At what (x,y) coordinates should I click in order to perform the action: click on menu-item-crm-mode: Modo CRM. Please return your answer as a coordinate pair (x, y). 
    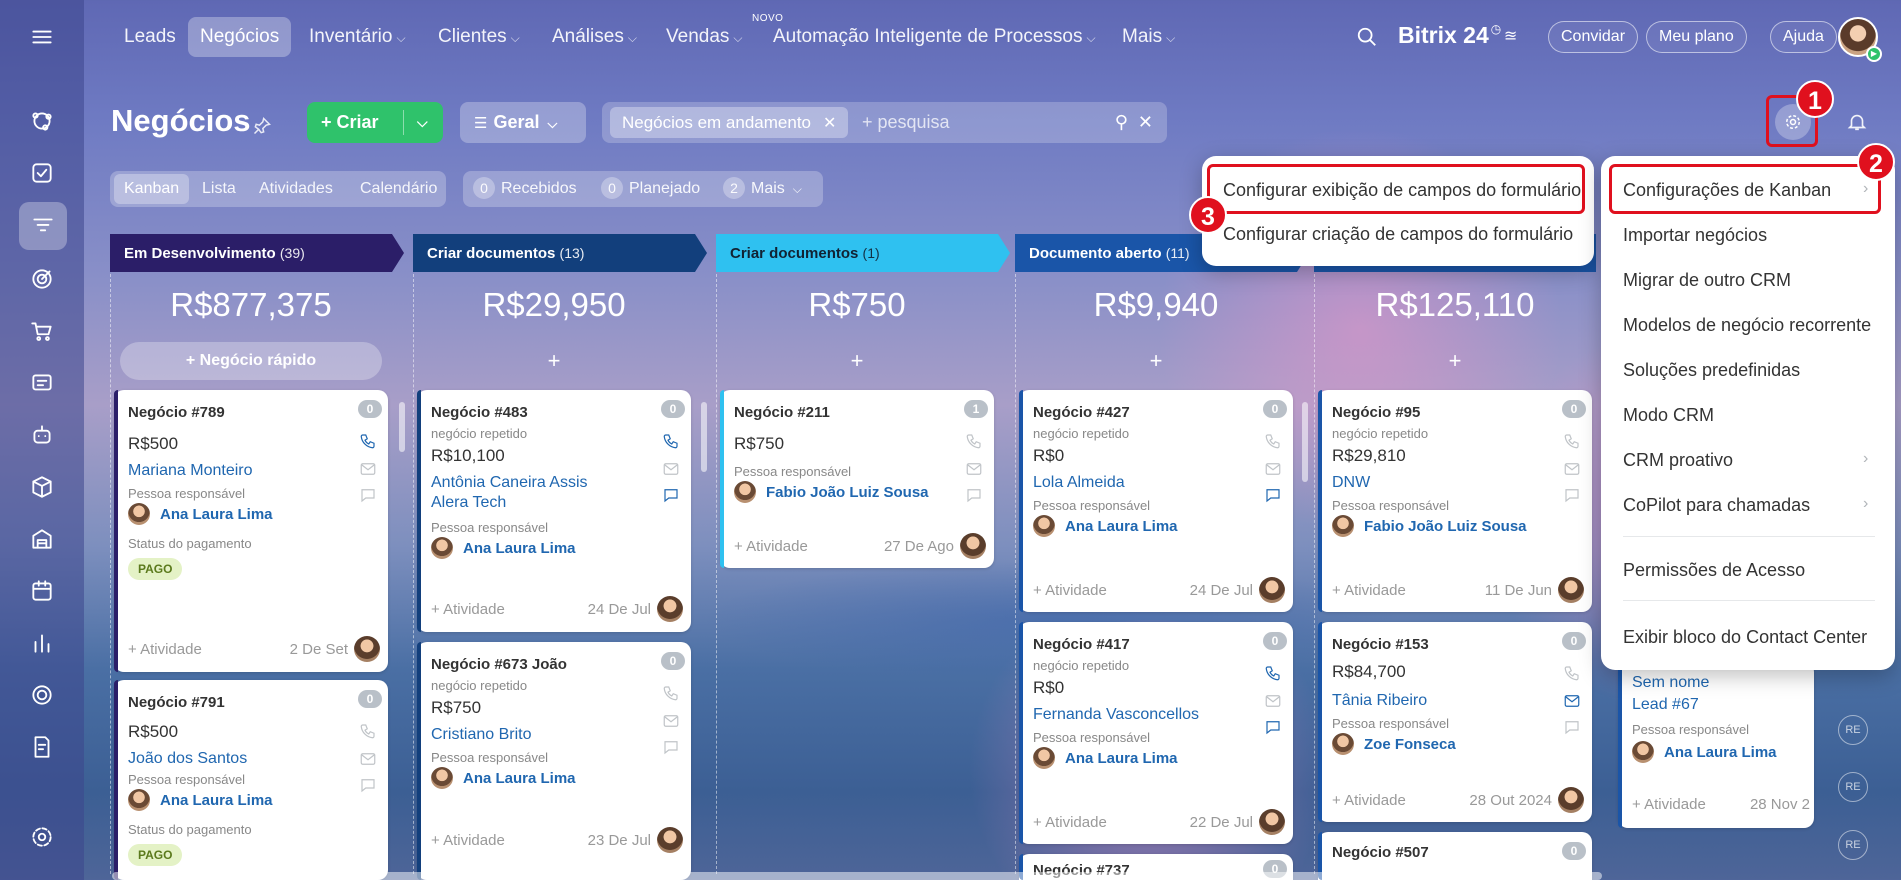
    Looking at the image, I should click on (1668, 415).